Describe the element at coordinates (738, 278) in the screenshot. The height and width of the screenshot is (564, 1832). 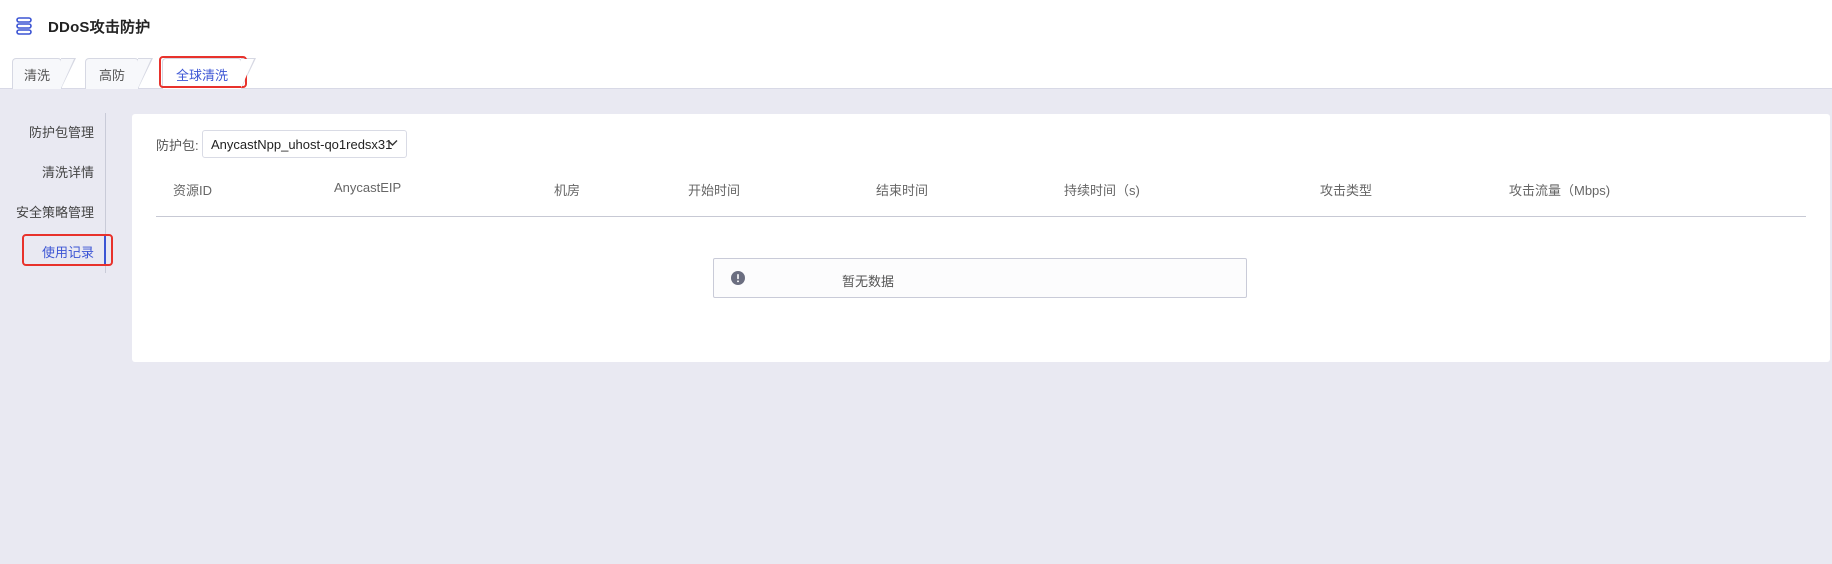
I see `info-circle-icon` at that location.